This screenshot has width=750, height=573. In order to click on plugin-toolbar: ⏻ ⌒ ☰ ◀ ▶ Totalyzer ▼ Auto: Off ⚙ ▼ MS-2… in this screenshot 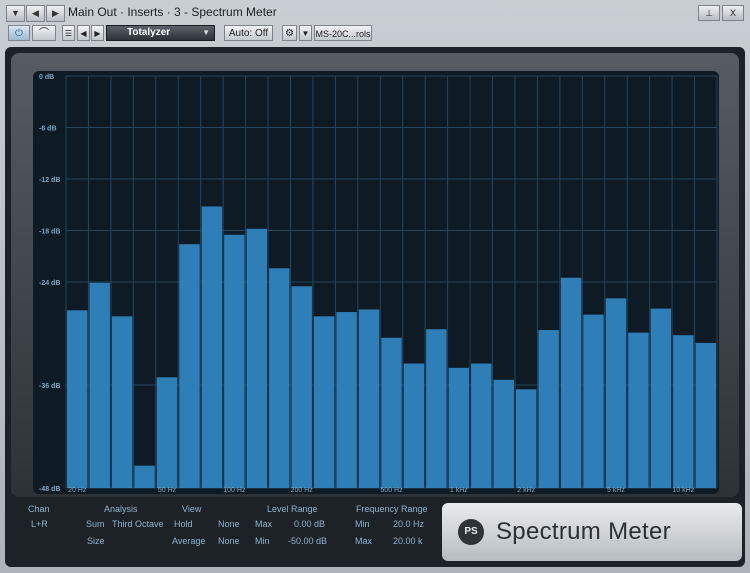, I will do `click(375, 34)`.